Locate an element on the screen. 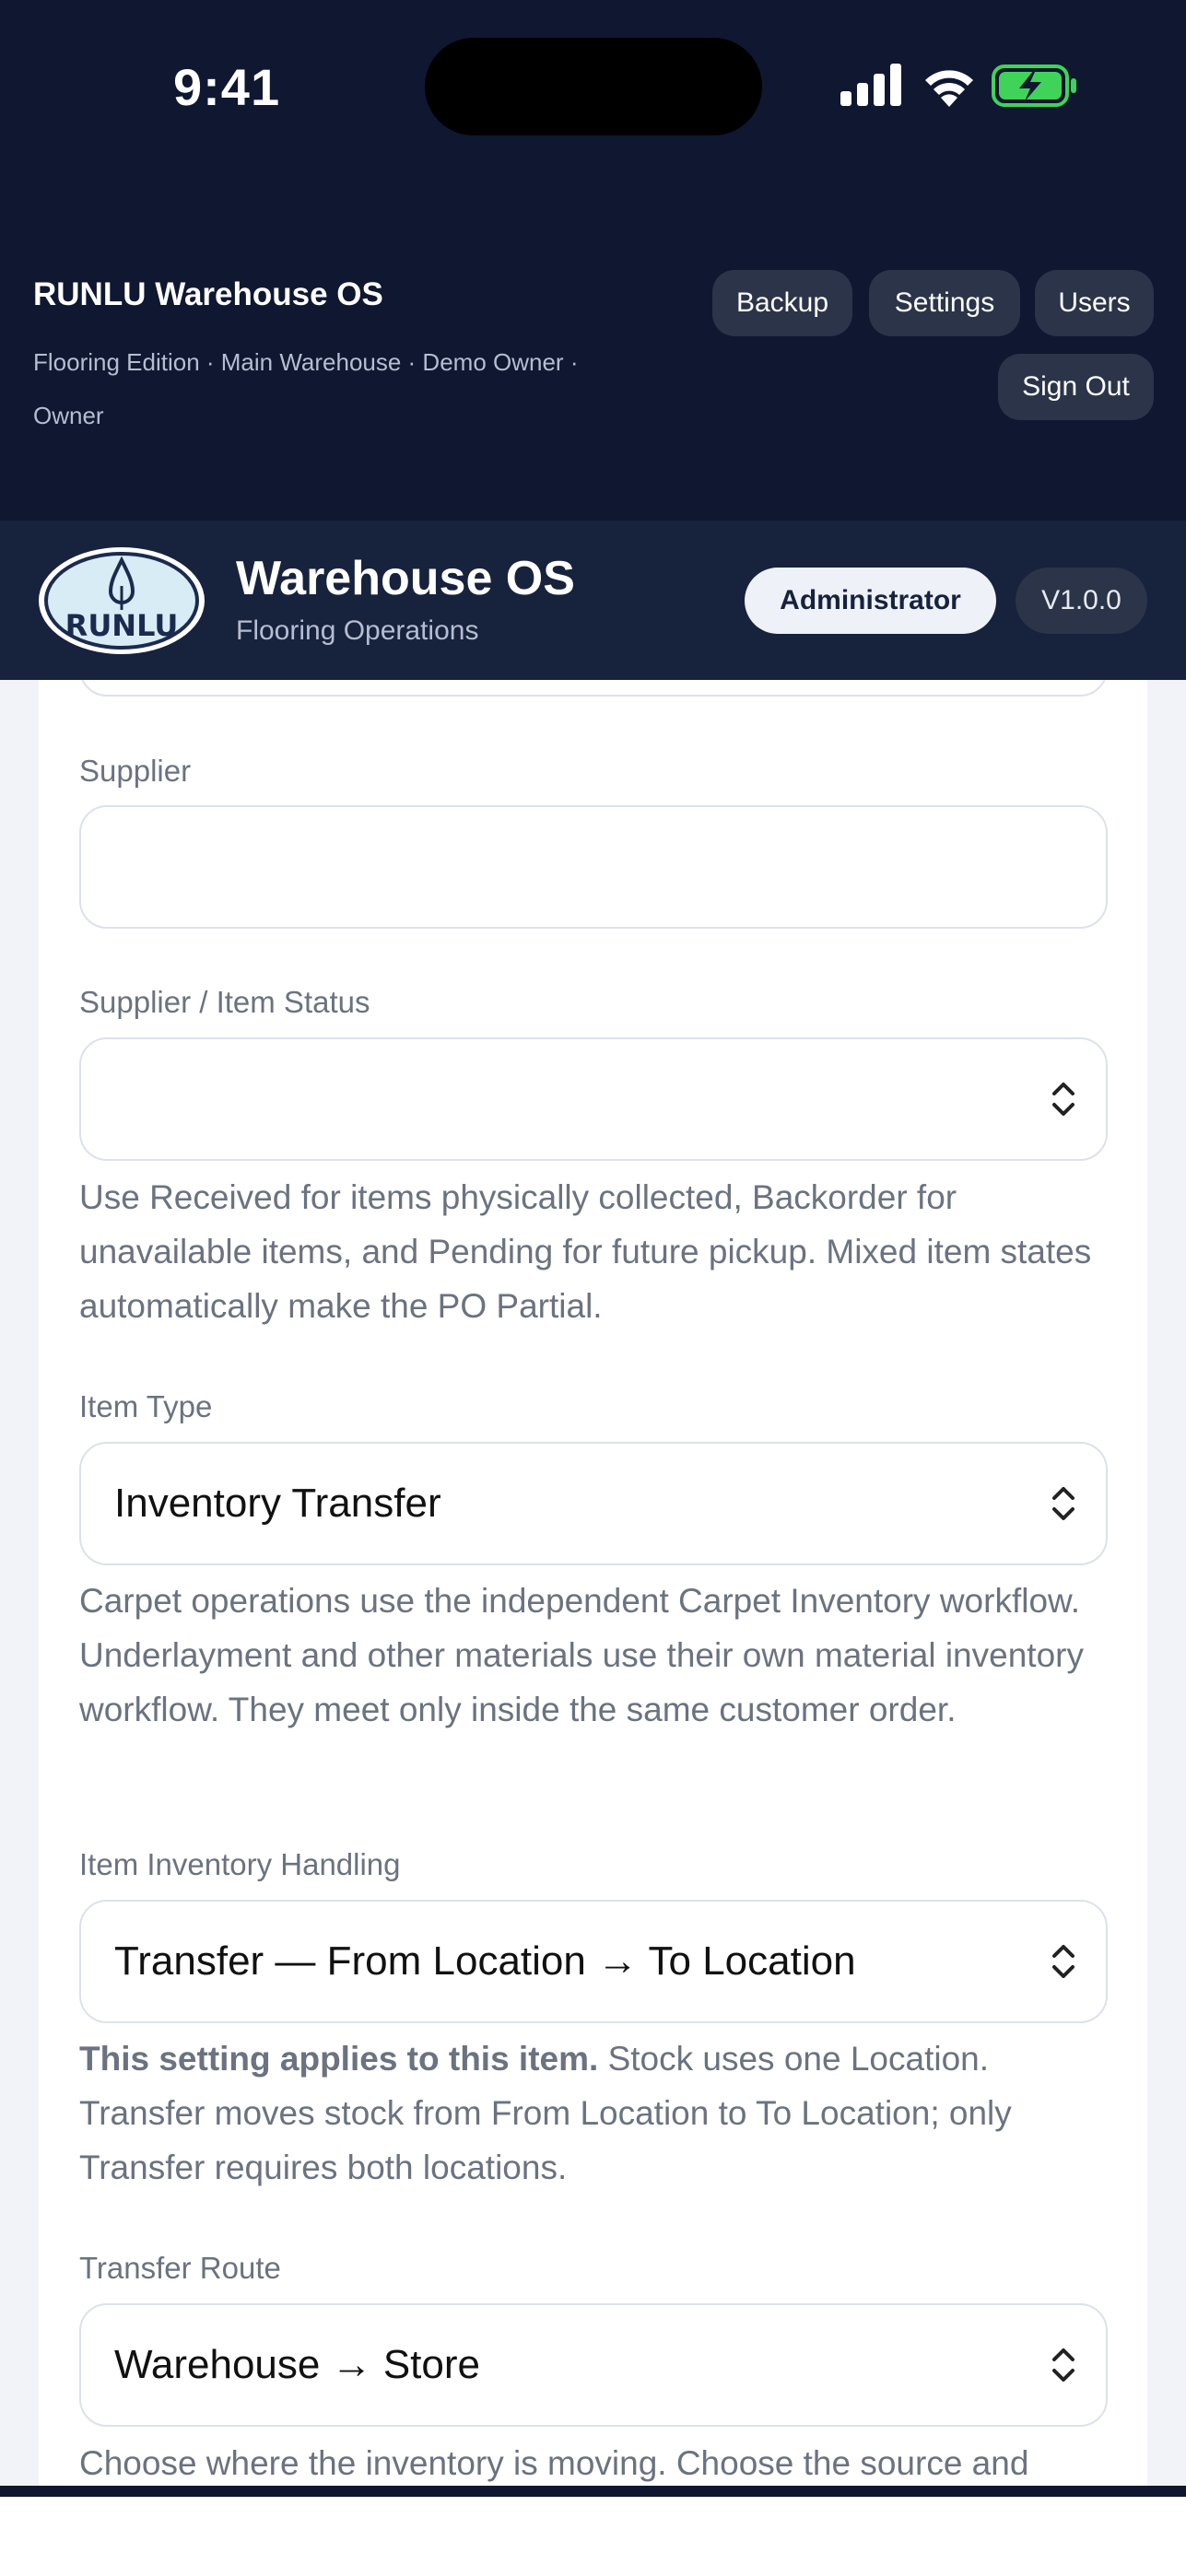  cellular-signal-icon is located at coordinates (870, 85).